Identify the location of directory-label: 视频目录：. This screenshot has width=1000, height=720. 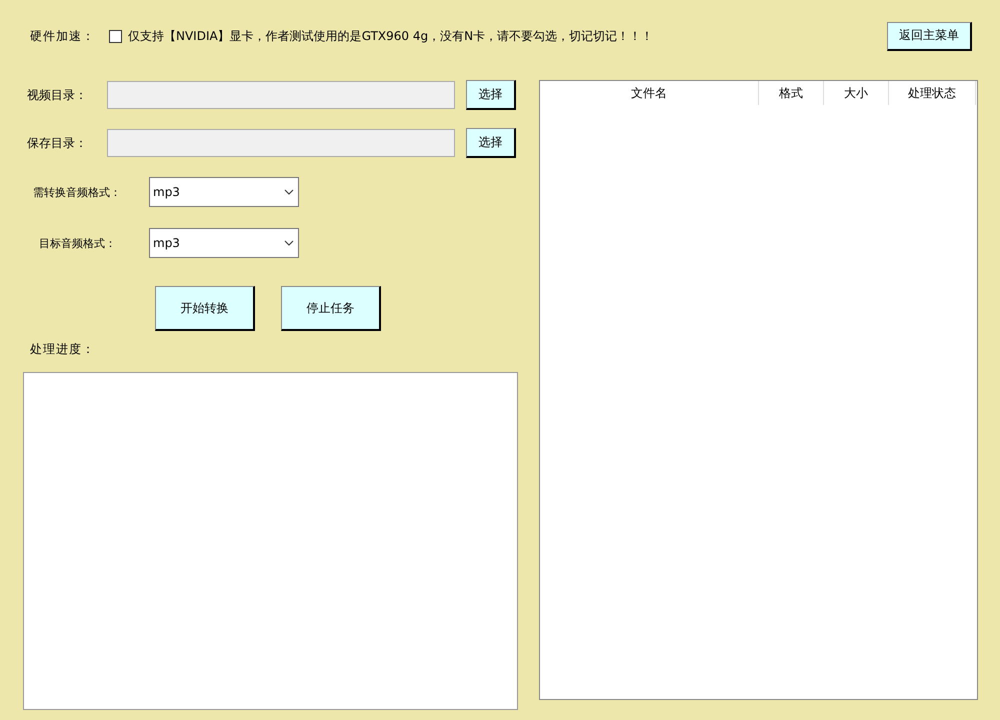
(57, 95).